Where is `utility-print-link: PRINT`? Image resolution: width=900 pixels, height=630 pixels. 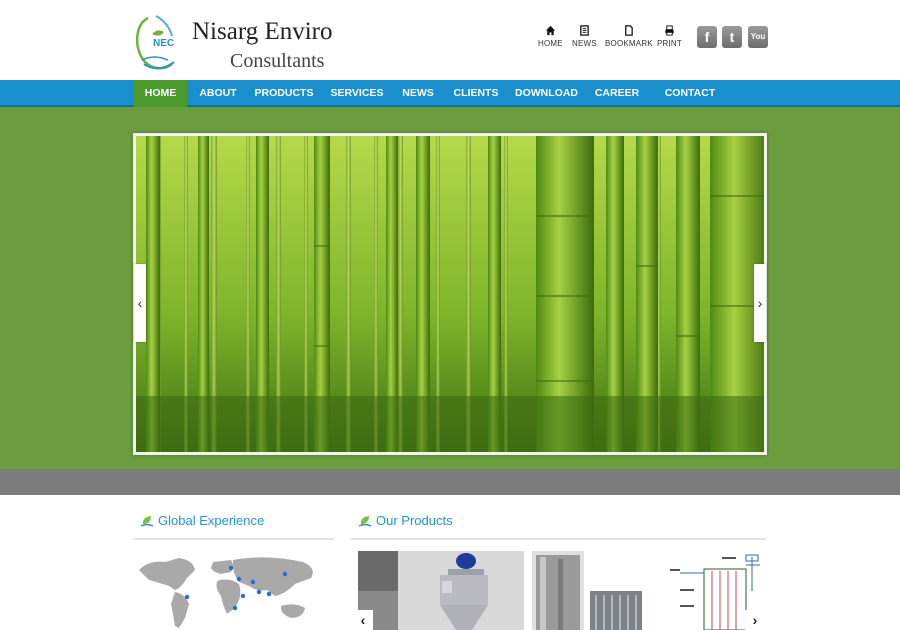
utility-print-link: PRINT is located at coordinates (669, 36).